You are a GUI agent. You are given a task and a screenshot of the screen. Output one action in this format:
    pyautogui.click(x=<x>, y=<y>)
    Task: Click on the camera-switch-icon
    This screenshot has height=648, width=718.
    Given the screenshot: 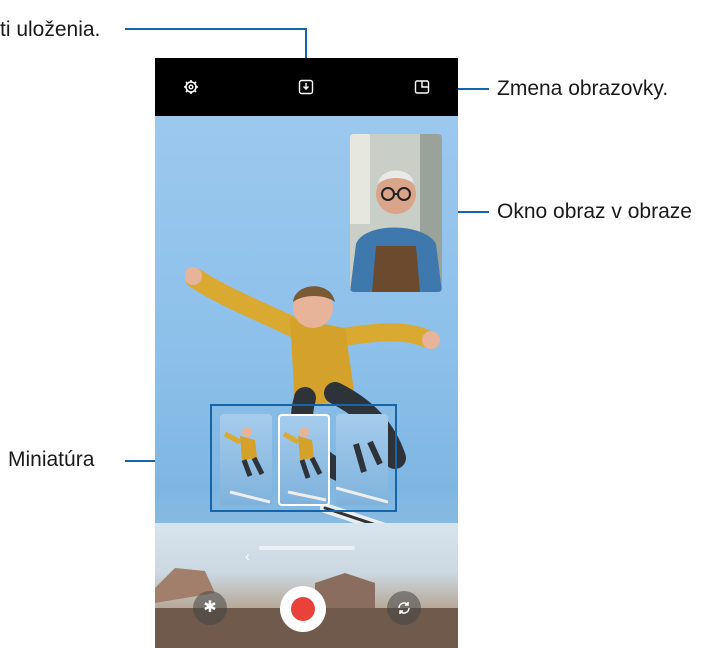 What is the action you would take?
    pyautogui.click(x=404, y=608)
    